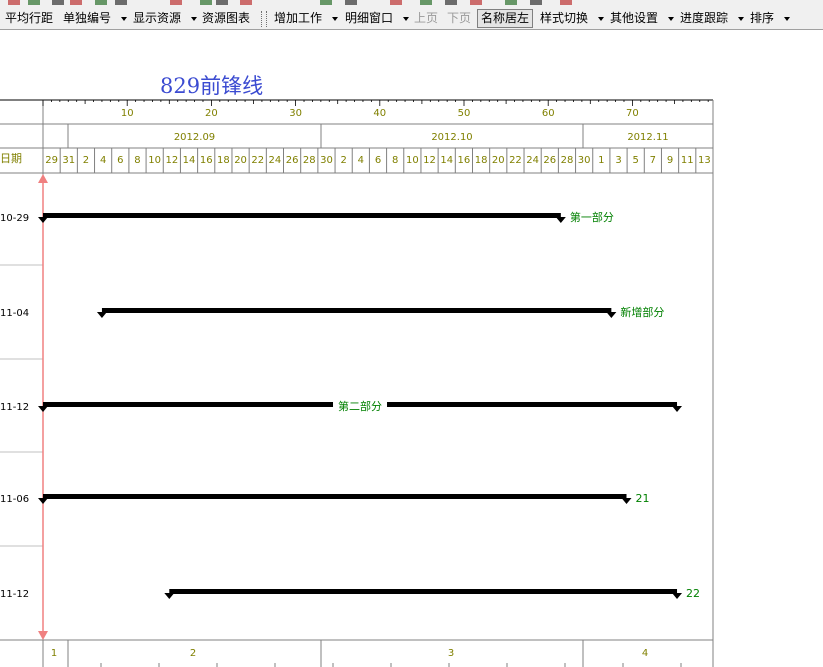 Image resolution: width=823 pixels, height=667 pixels. Describe the element at coordinates (14, 499) in the screenshot. I see `row-date: 11-06` at that location.